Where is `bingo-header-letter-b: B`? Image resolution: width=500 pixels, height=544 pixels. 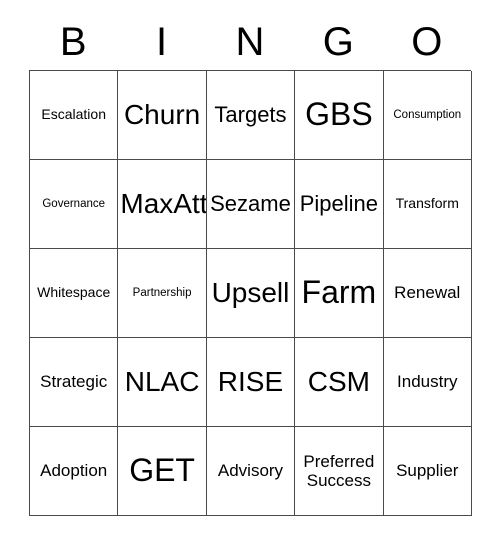
bingo-header-letter-b: B is located at coordinates (73, 42).